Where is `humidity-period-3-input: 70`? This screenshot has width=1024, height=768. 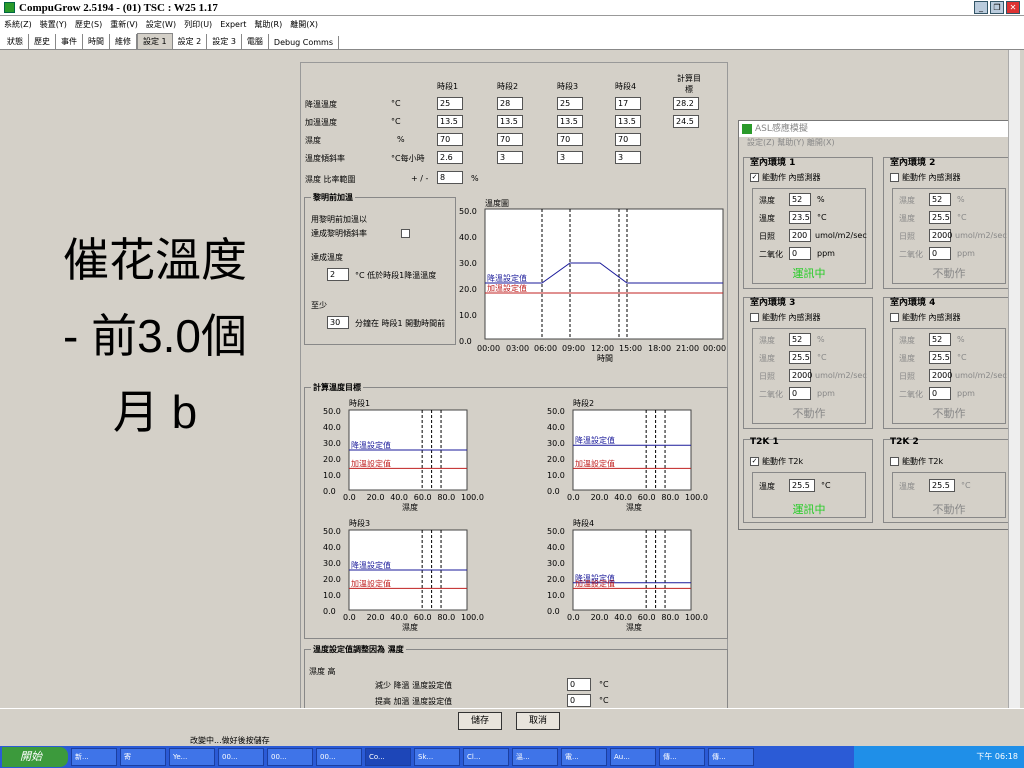 humidity-period-3-input: 70 is located at coordinates (570, 139).